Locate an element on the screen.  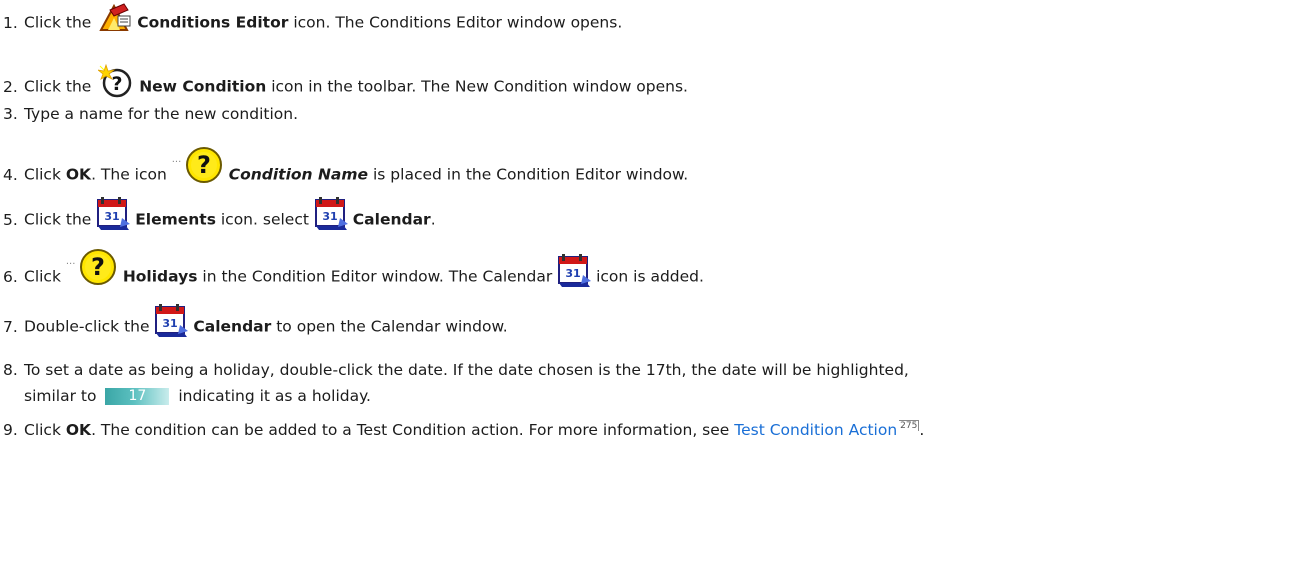
step-3: 3. Type a name for the new condition. is located at coordinates (150, 114).